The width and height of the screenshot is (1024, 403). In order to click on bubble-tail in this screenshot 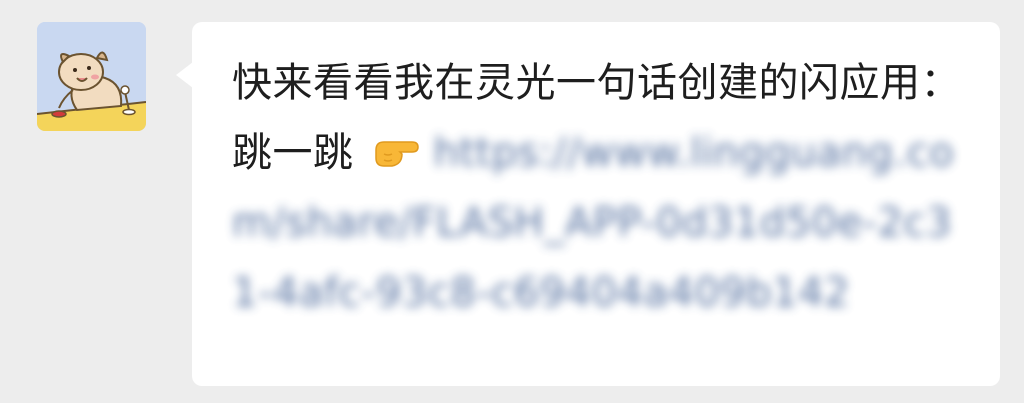, I will do `click(184, 75)`.